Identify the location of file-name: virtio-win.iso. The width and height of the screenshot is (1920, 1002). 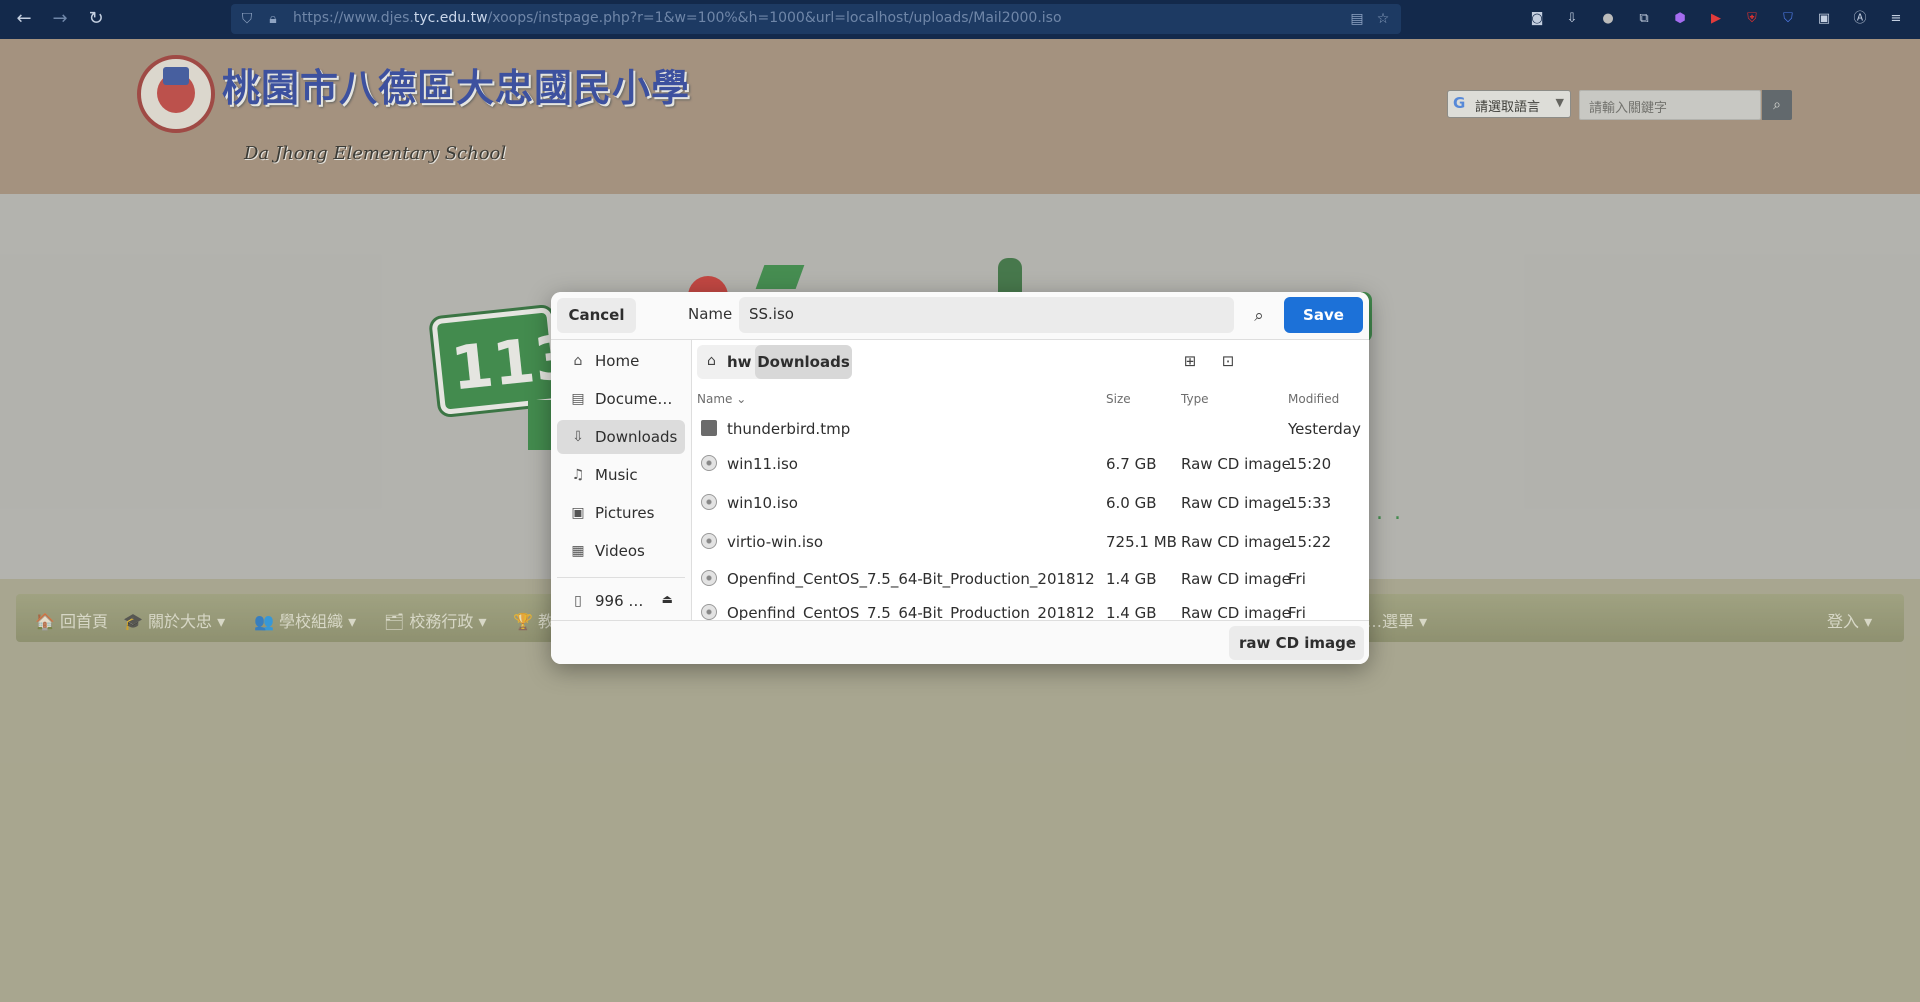
(775, 542).